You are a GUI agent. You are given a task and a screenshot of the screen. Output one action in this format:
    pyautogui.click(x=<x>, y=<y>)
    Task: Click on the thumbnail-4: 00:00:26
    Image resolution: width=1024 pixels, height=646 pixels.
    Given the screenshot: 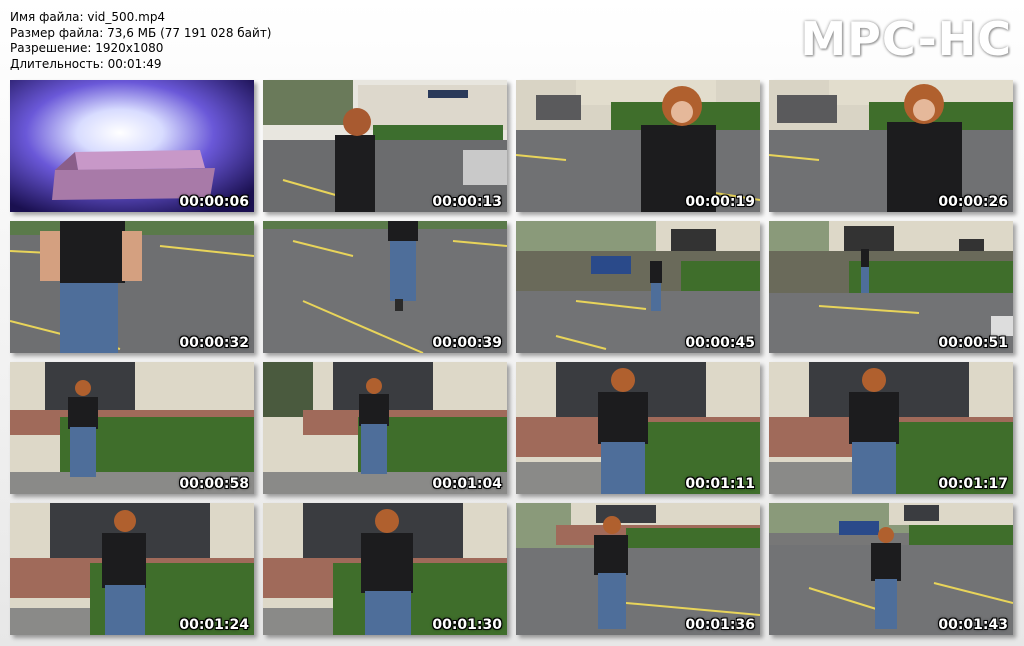 What is the action you would take?
    pyautogui.click(x=891, y=146)
    